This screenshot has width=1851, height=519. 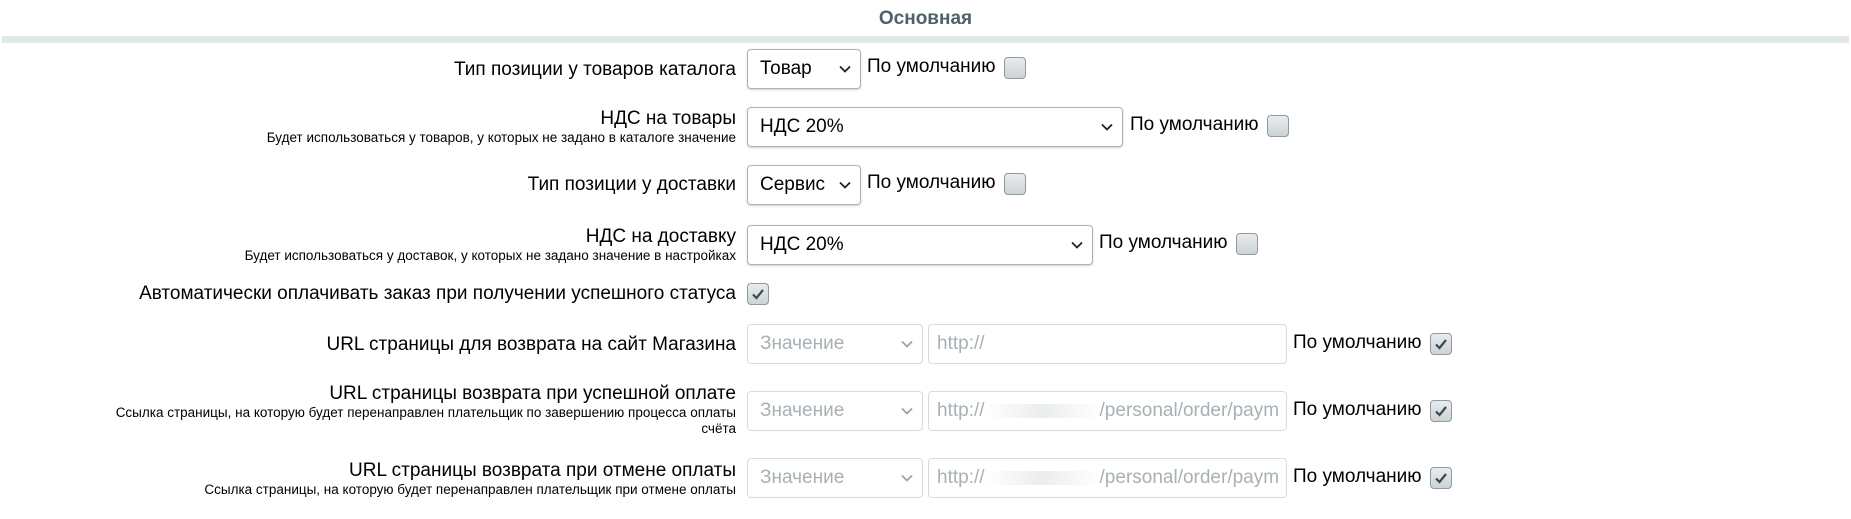 I want to click on return-url-select: Значение, so click(x=835, y=344).